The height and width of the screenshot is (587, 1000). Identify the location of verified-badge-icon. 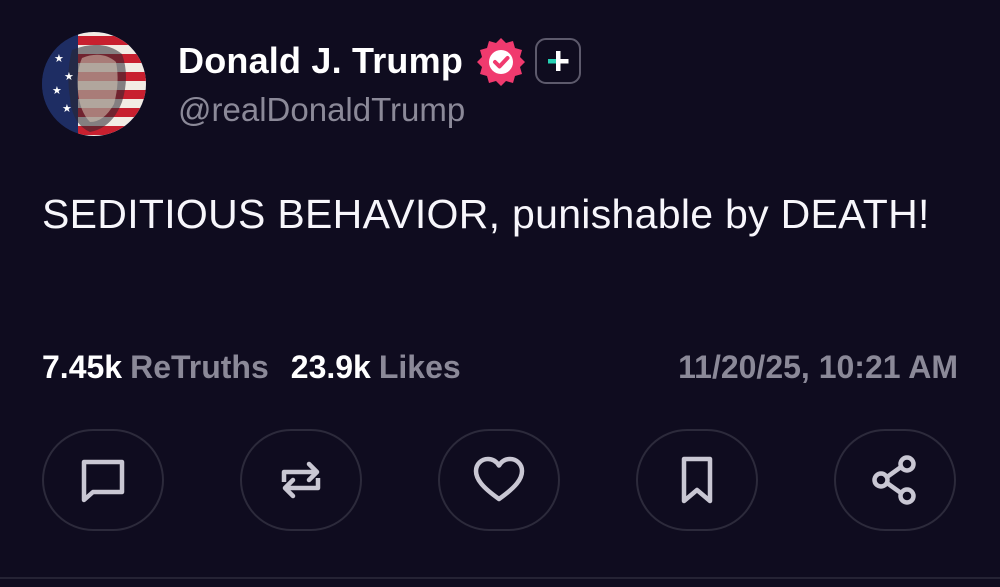
(501, 61).